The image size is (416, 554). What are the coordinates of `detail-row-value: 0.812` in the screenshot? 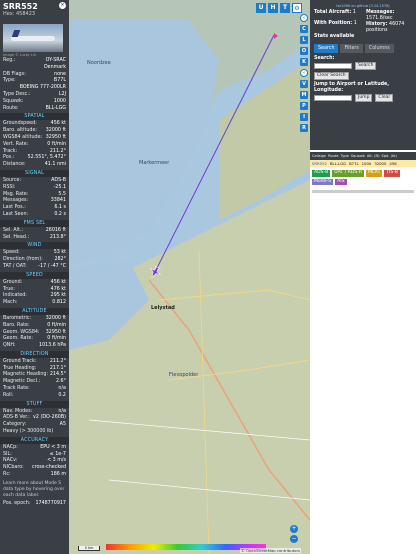 It's located at (59, 303).